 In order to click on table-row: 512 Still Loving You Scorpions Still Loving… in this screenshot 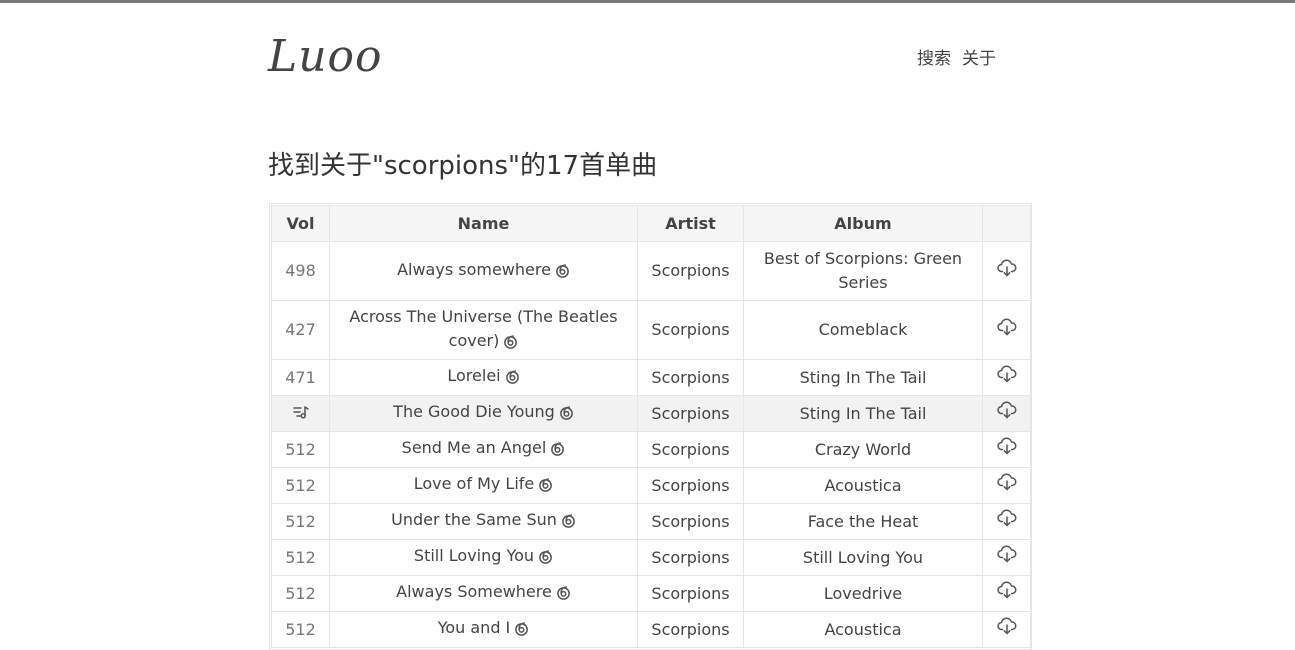, I will do `click(651, 557)`.